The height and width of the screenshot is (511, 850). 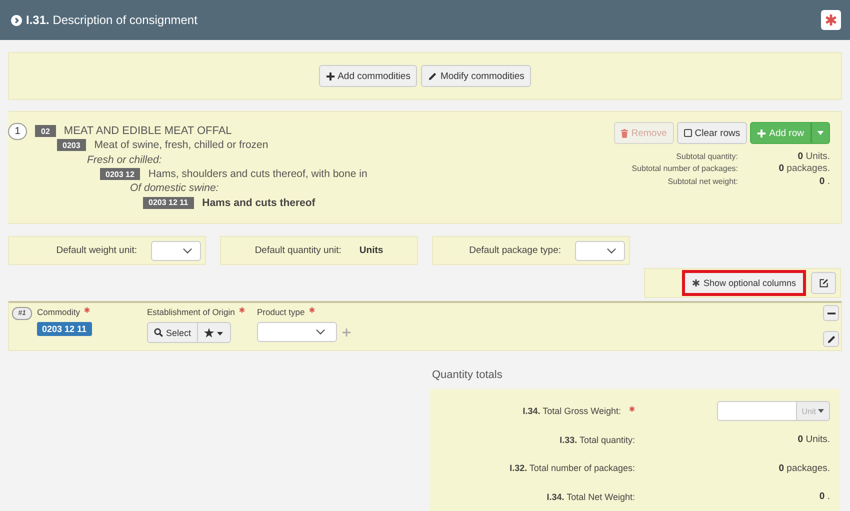 What do you see at coordinates (124, 160) in the screenshot?
I see `commodity-description: Fresh or chilled:` at bounding box center [124, 160].